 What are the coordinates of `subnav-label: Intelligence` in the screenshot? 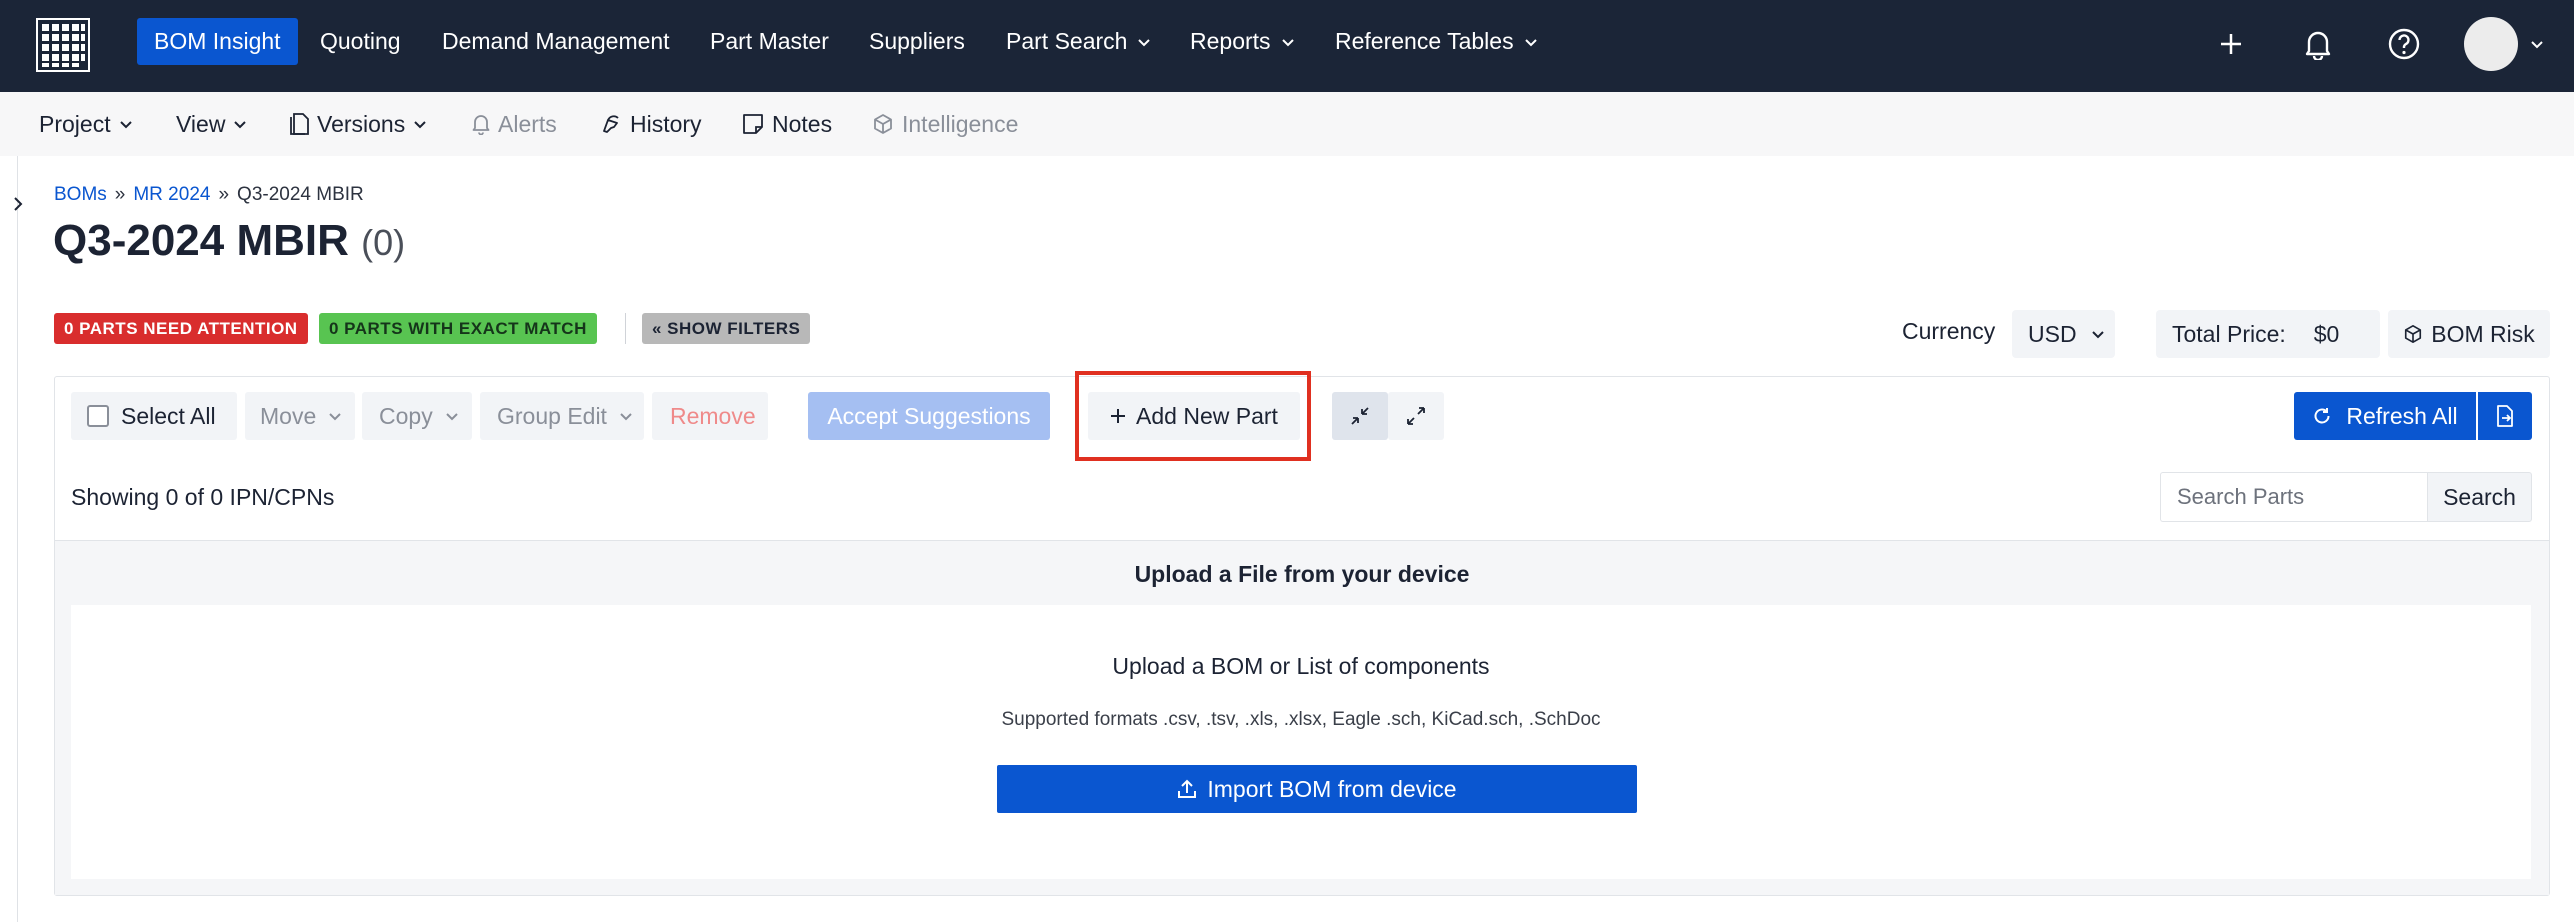 It's located at (960, 123).